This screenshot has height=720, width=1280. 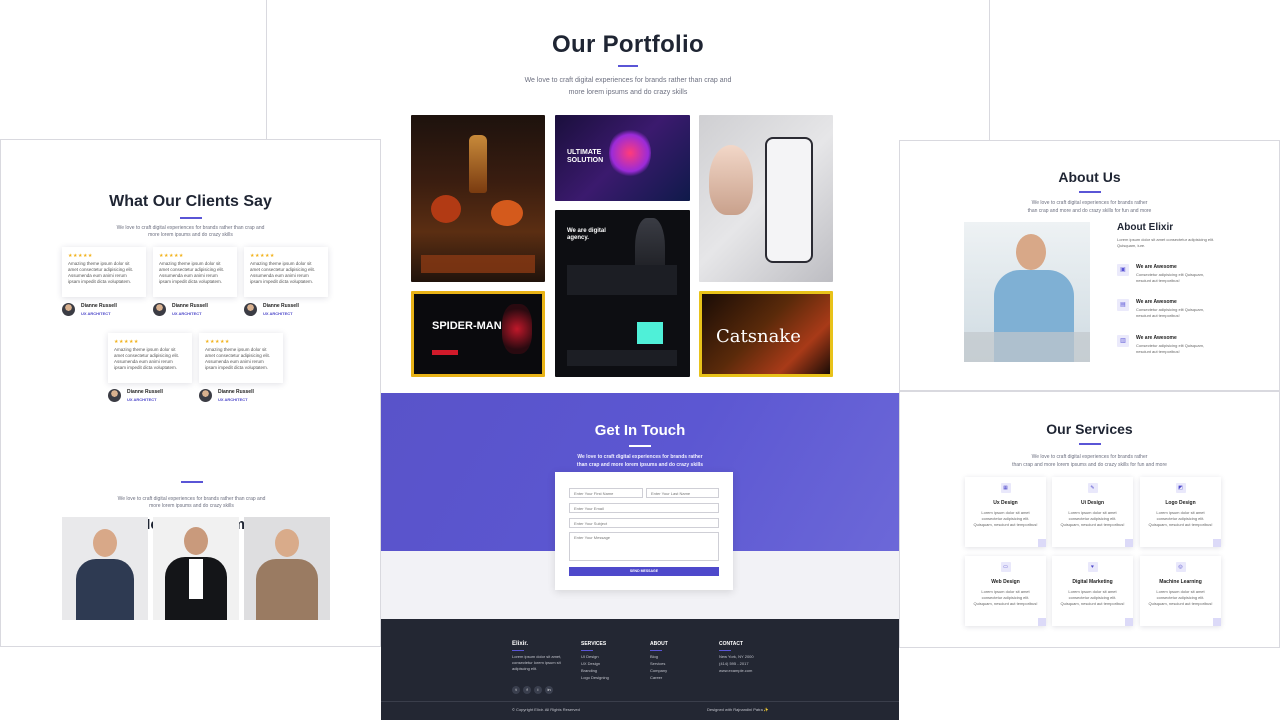 What do you see at coordinates (478, 198) in the screenshot?
I see `portfolio-item-whiskey` at bounding box center [478, 198].